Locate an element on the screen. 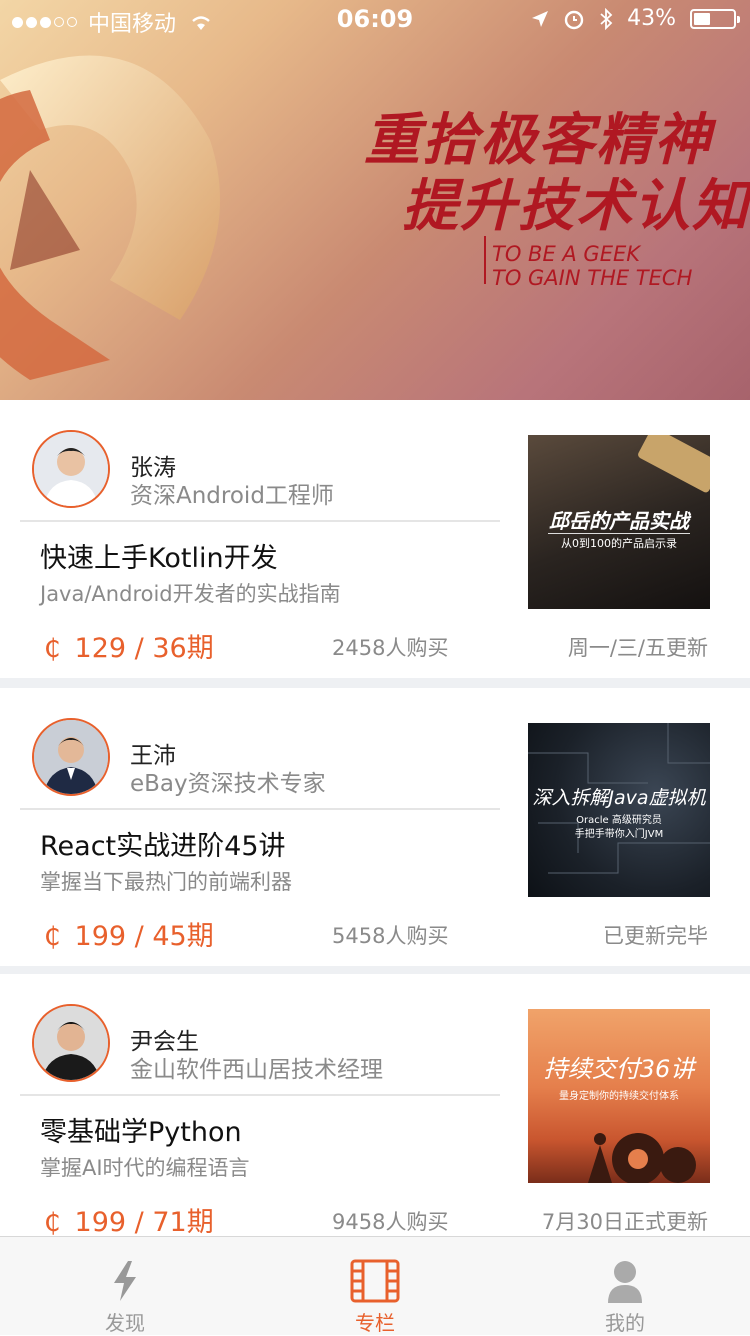 The height and width of the screenshot is (1336, 750). english-line-1: TO BE A GEEK is located at coordinates (566, 254).